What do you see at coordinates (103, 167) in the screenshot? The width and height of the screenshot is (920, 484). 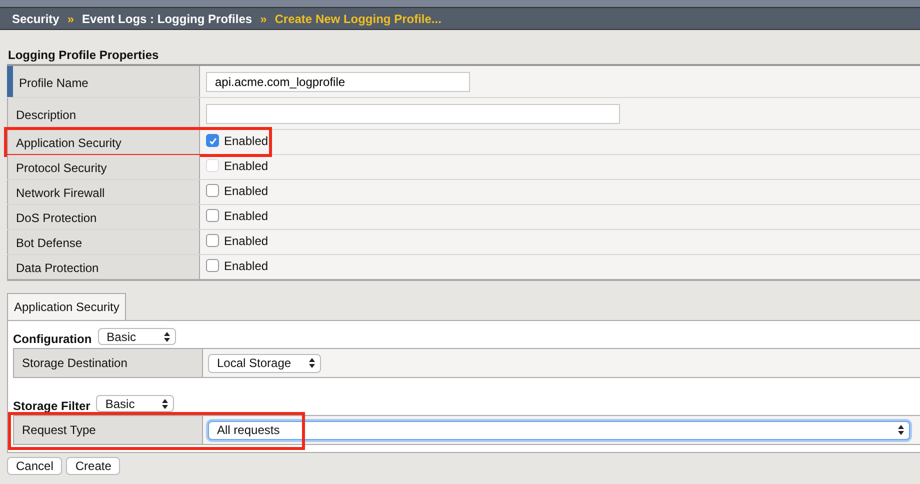 I see `field-label: Protocol Security` at bounding box center [103, 167].